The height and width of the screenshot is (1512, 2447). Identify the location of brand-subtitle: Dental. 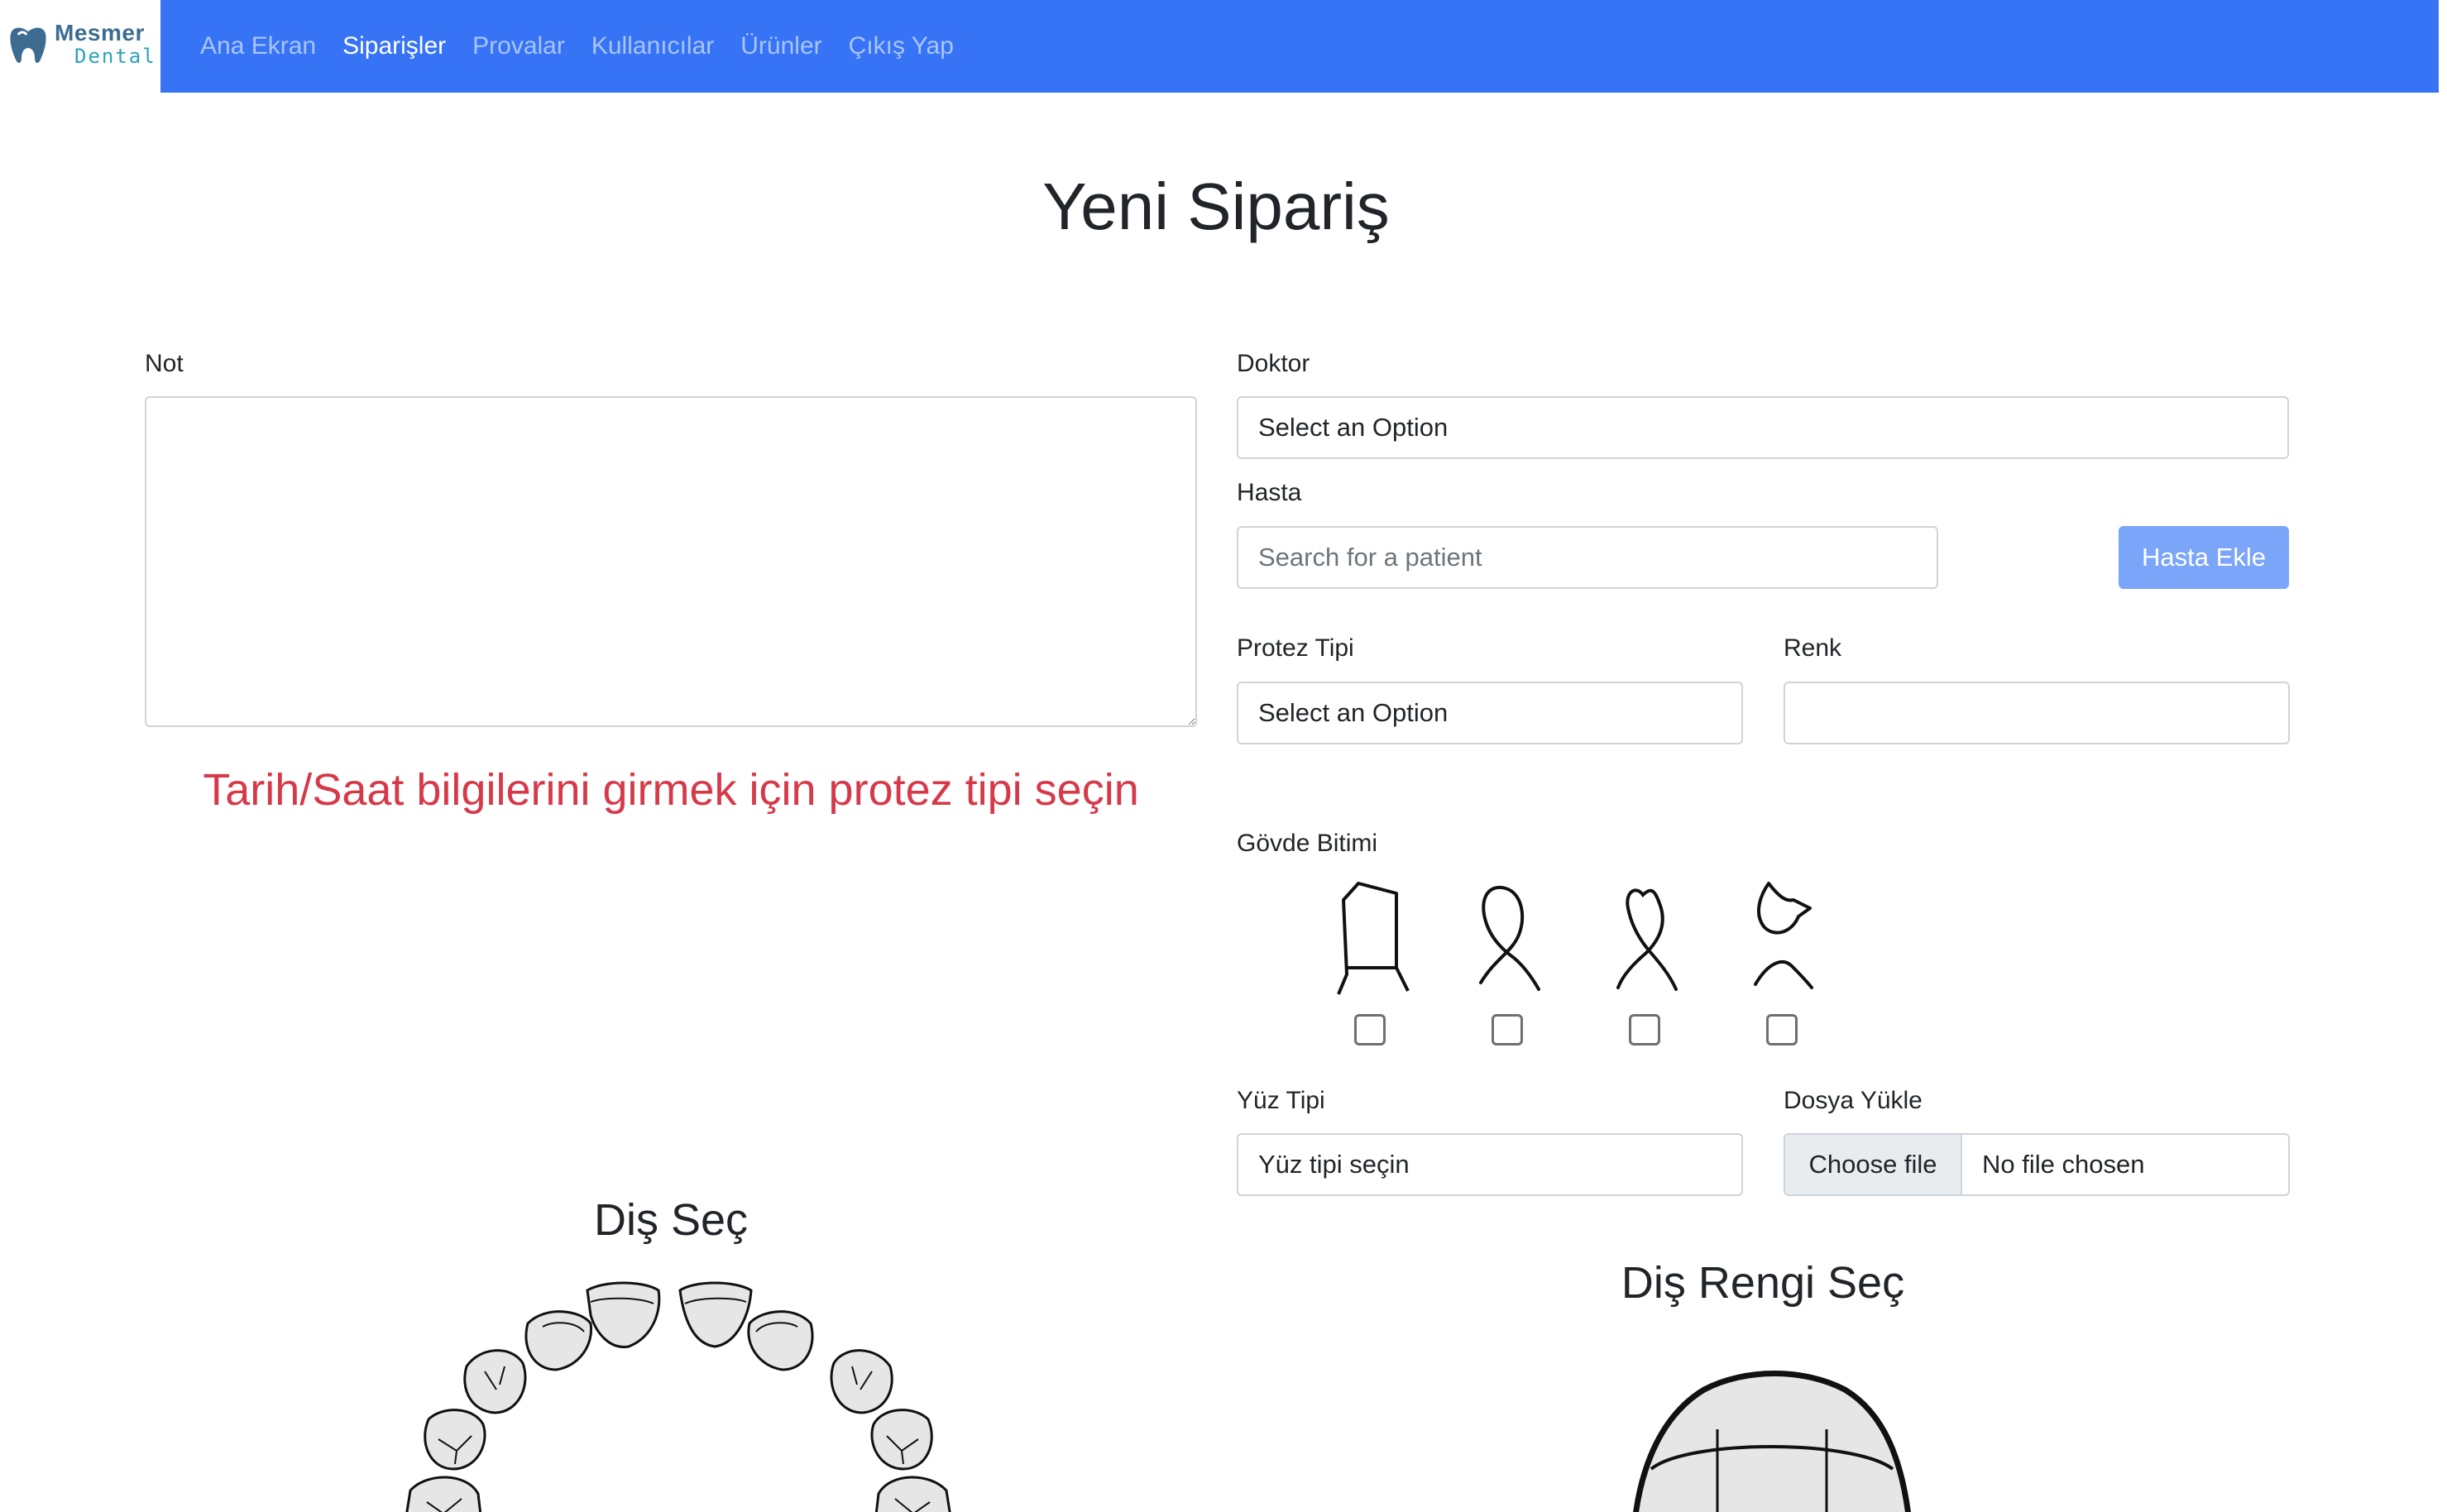
(115, 56).